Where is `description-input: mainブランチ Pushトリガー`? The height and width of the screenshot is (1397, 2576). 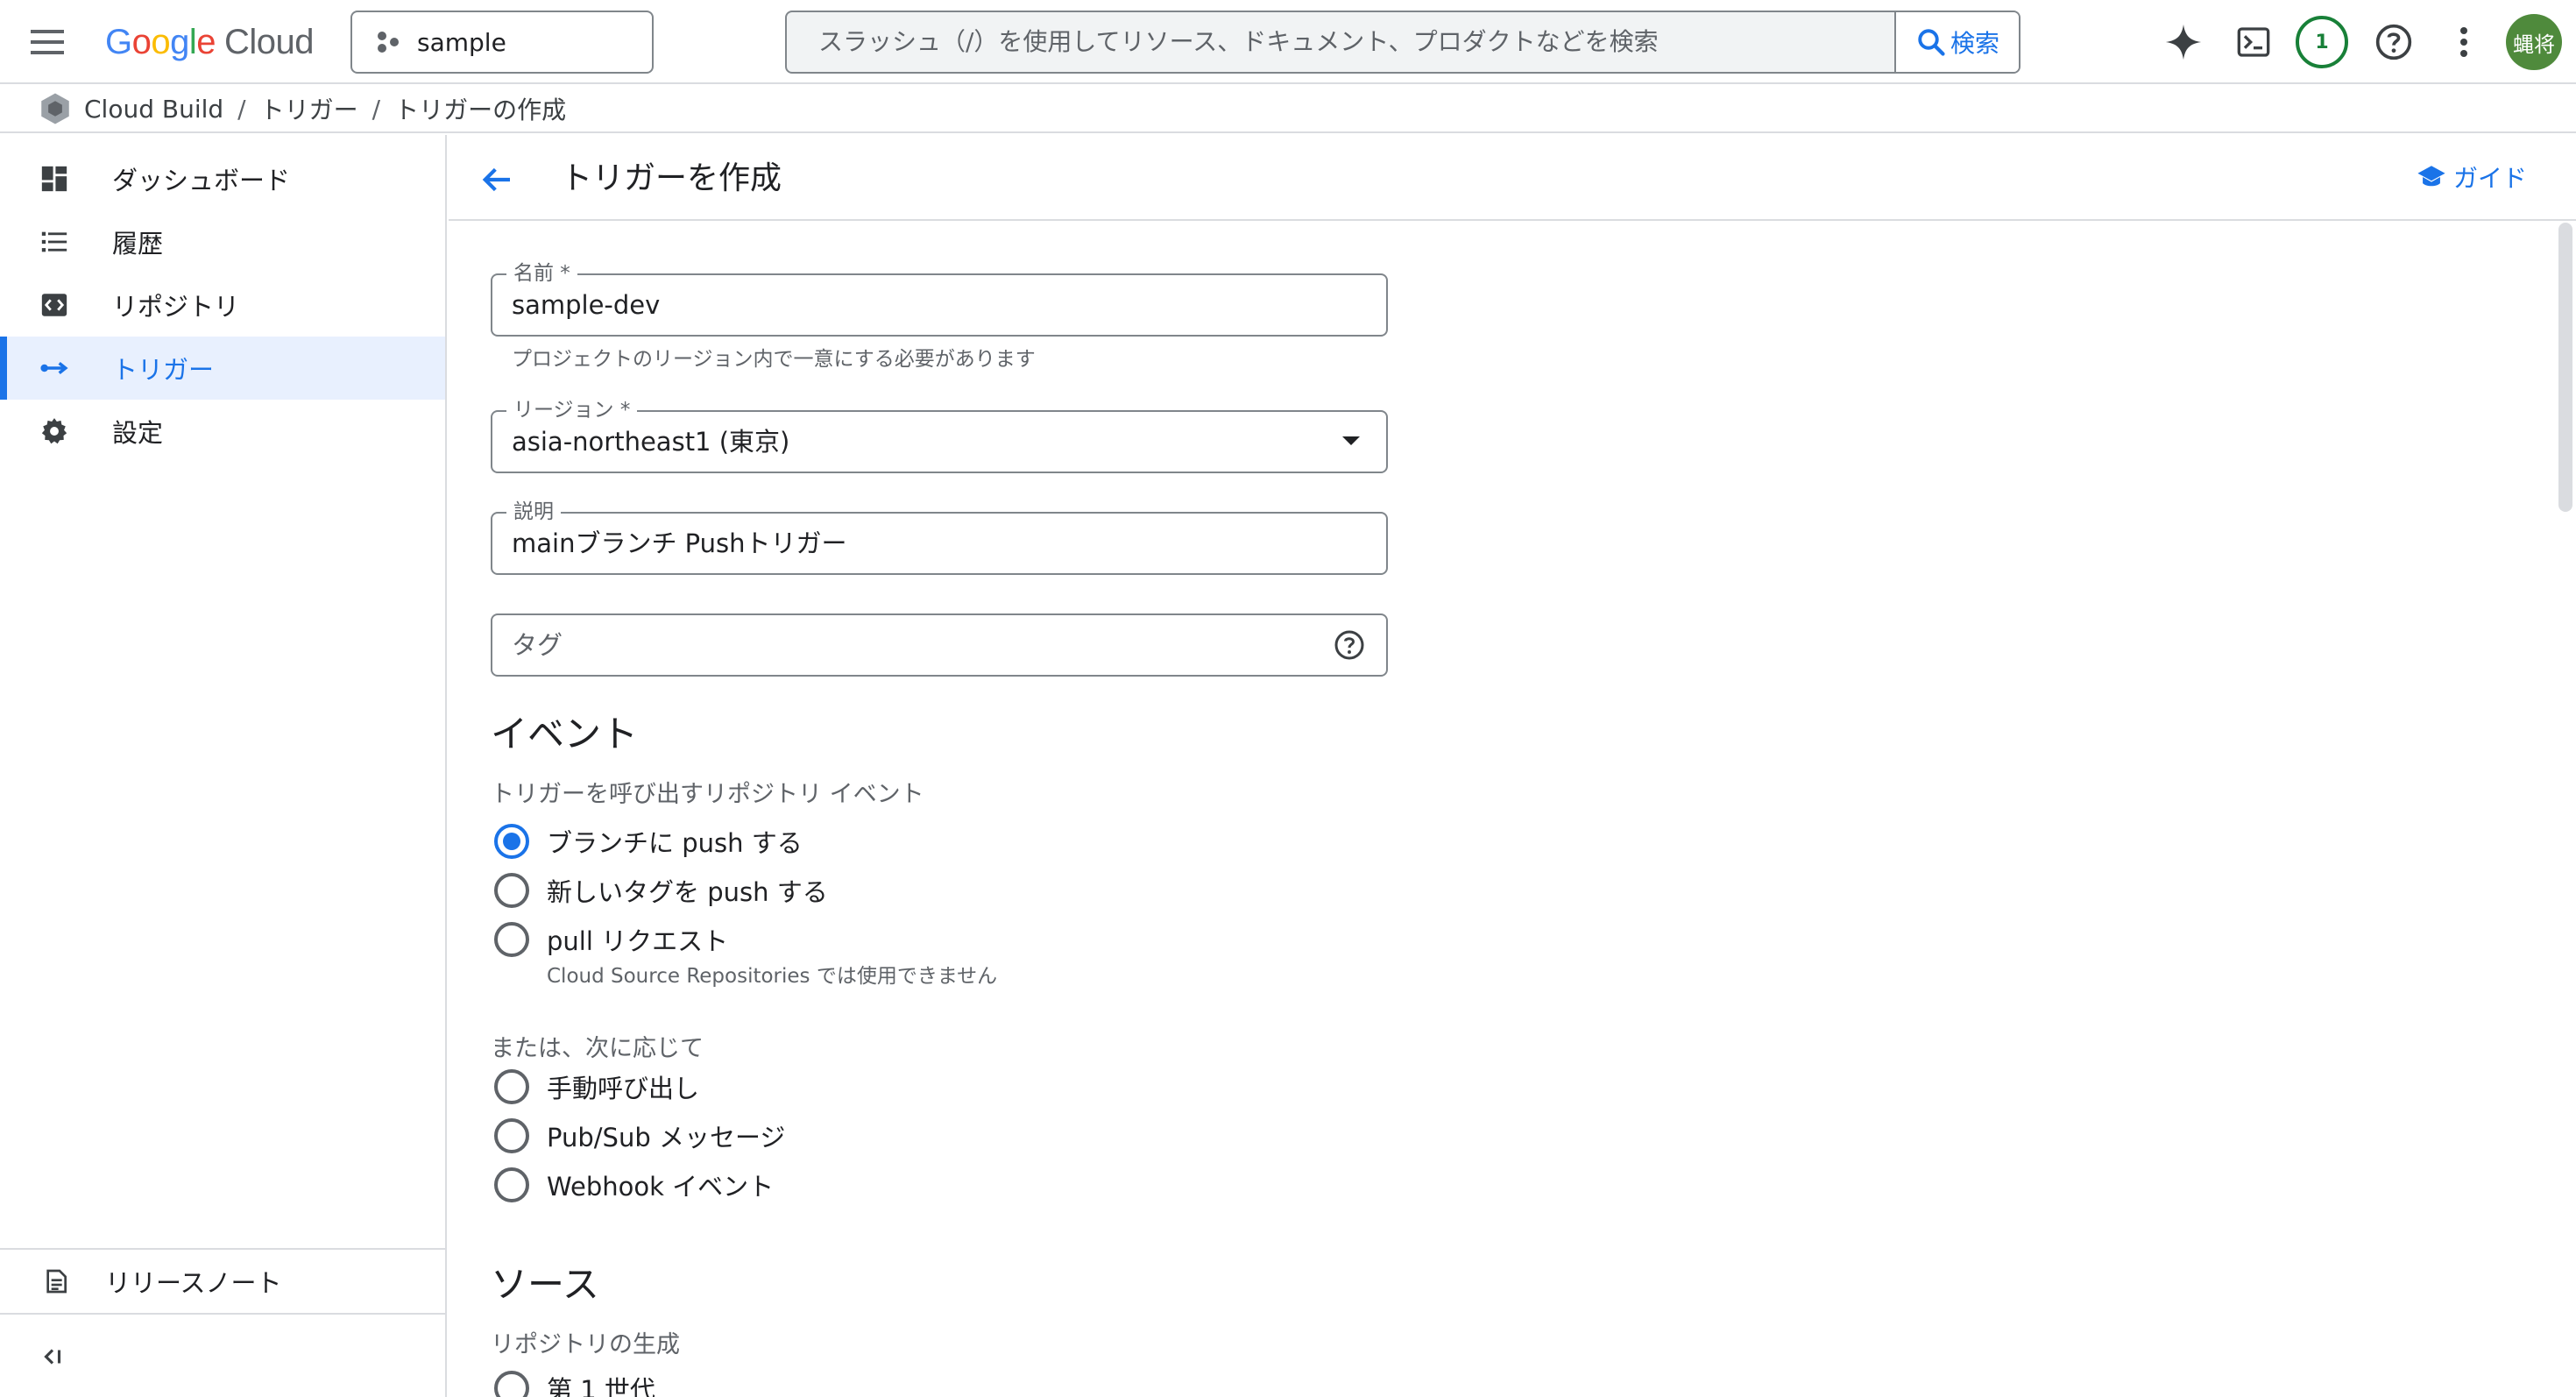 description-input: mainブランチ Pushトリガー is located at coordinates (679, 544).